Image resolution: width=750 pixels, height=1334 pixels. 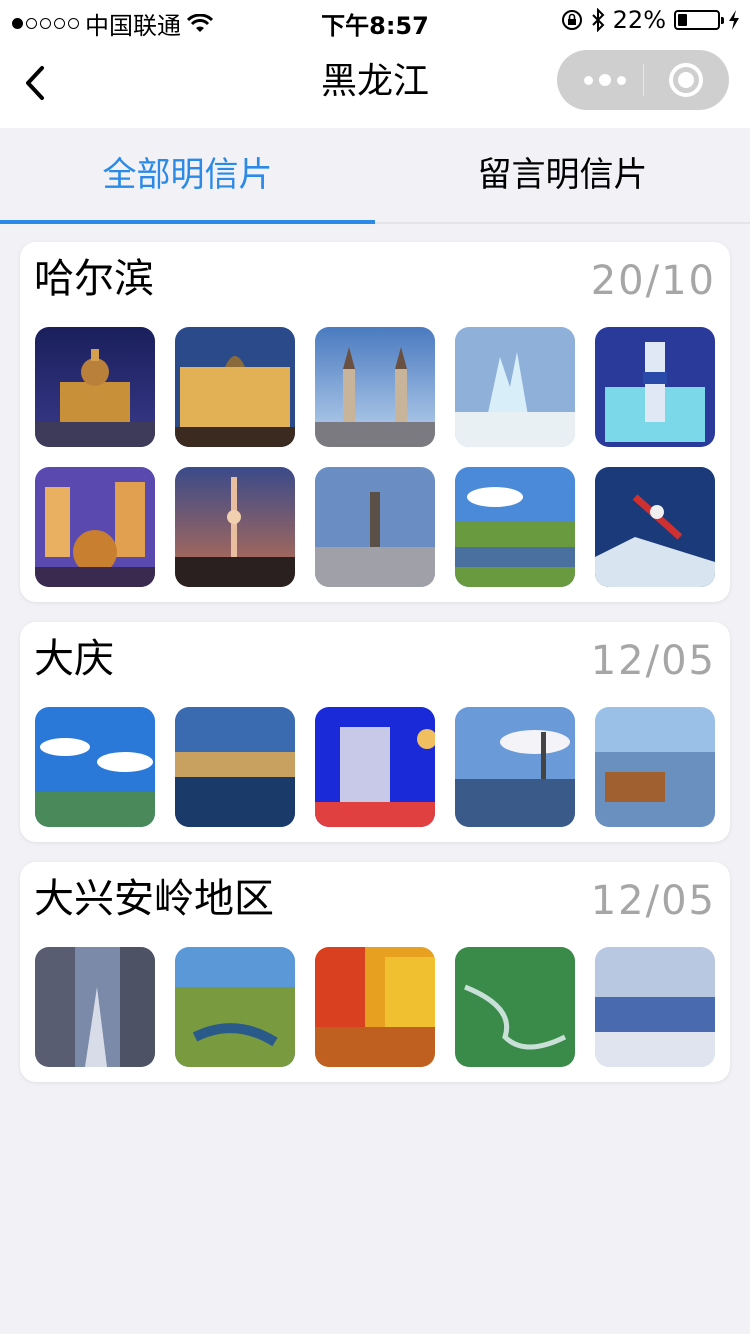 I want to click on battery-percent: 22%, so click(x=639, y=20).